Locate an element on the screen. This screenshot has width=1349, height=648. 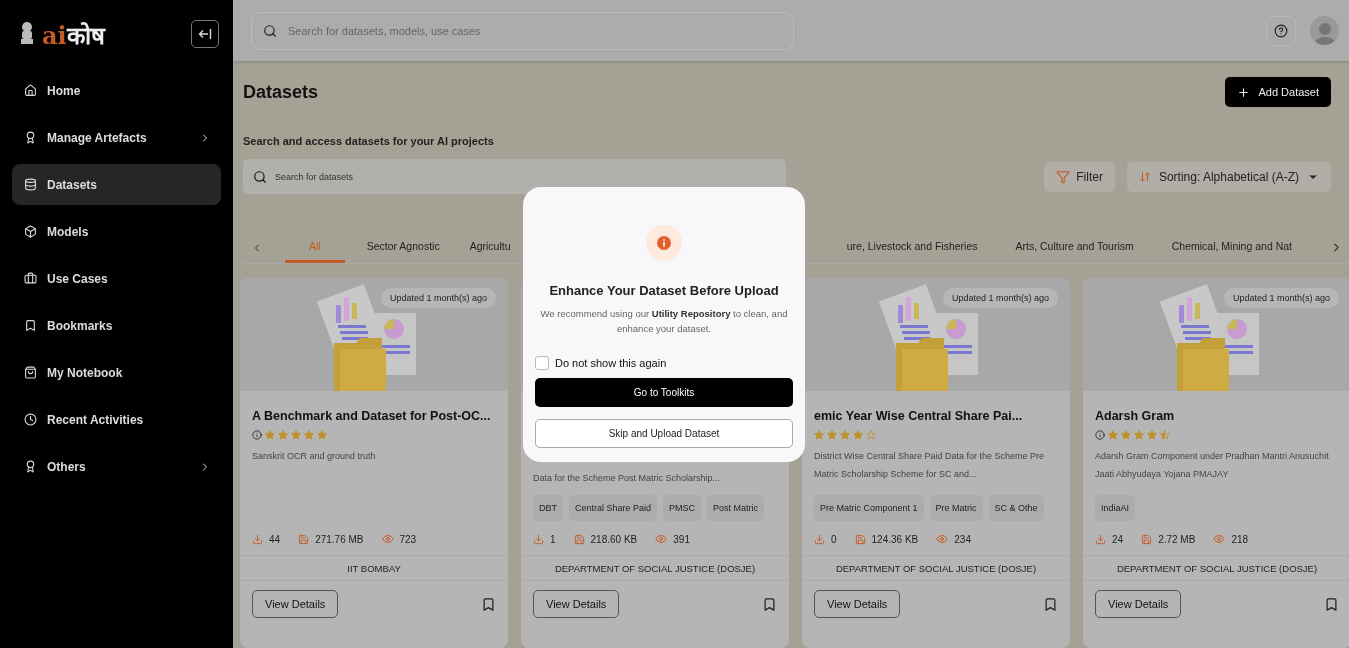
logo-text: aiकोष is located at coordinates (73, 35).